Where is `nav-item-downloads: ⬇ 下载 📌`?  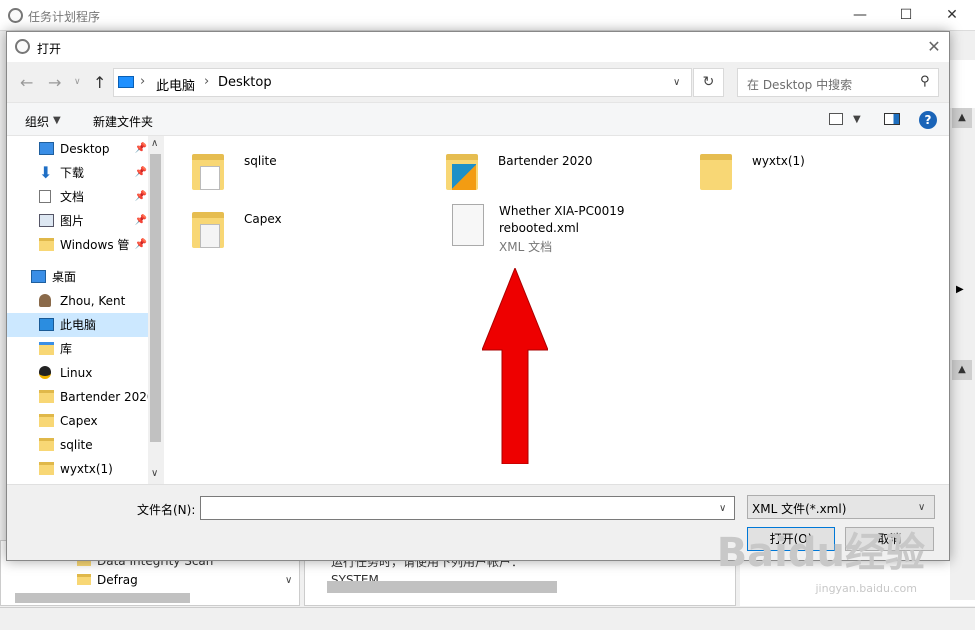 nav-item-downloads: ⬇ 下载 📌 is located at coordinates (78, 173).